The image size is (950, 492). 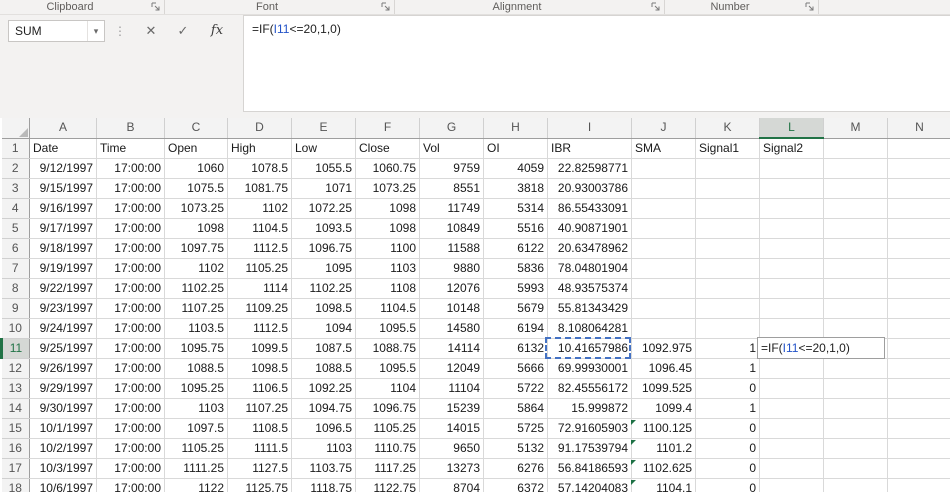 What do you see at coordinates (155, 6) in the screenshot?
I see `clipboard-dialog-launcher-icon` at bounding box center [155, 6].